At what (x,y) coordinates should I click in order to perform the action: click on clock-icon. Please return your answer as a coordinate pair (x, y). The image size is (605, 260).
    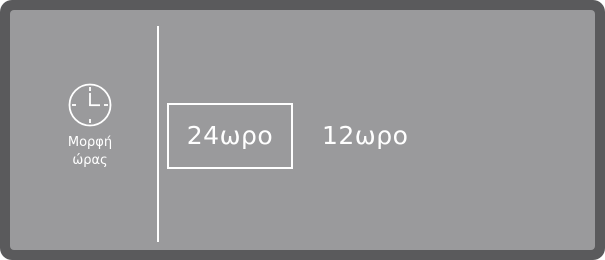
    Looking at the image, I should click on (90, 105).